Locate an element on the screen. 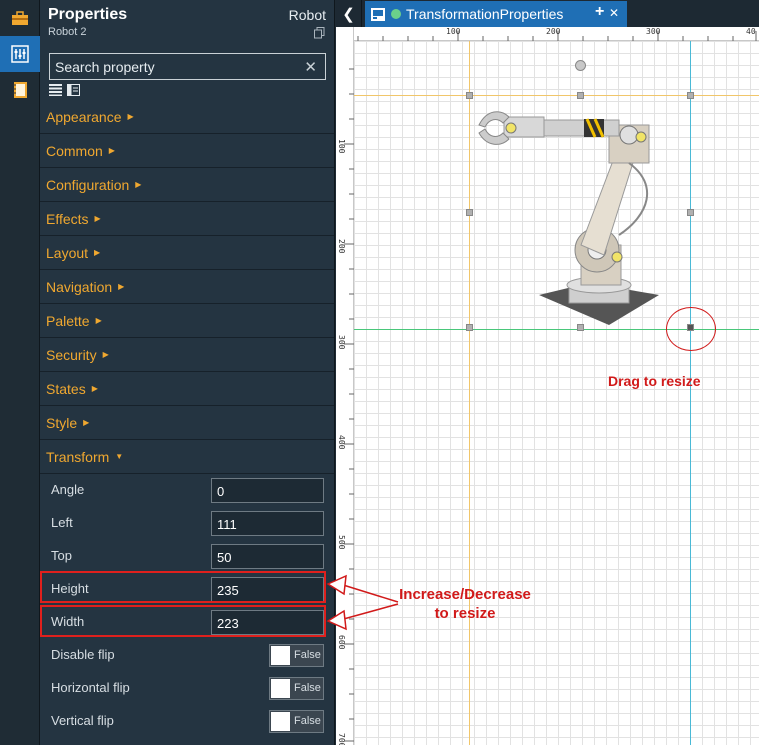 This screenshot has height=745, width=759. rotate-handle is located at coordinates (580, 65).